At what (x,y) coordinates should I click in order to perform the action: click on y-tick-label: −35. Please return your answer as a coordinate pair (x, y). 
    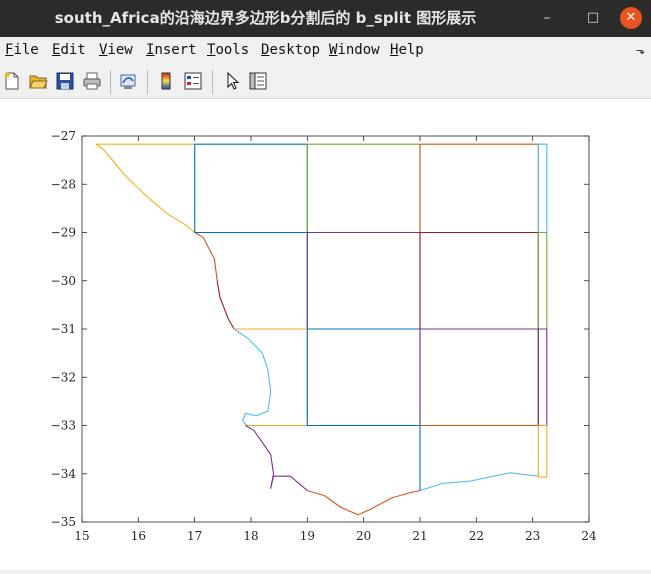
    Looking at the image, I should click on (63, 522).